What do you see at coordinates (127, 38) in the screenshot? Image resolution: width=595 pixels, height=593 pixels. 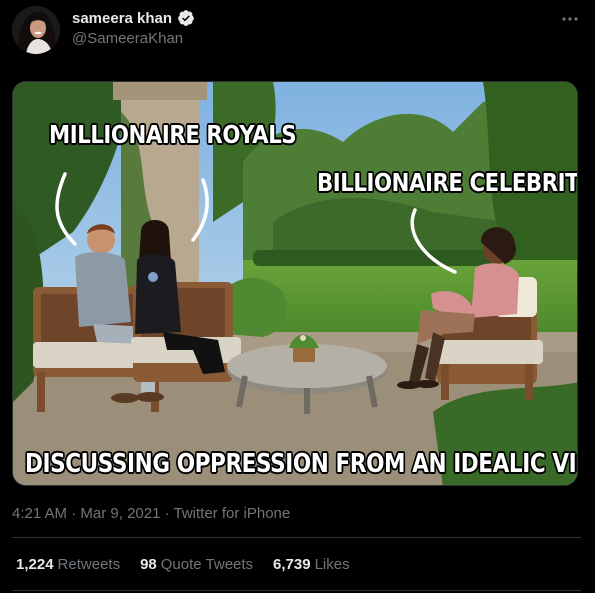 I see `author-handle: @SameeraKhan` at bounding box center [127, 38].